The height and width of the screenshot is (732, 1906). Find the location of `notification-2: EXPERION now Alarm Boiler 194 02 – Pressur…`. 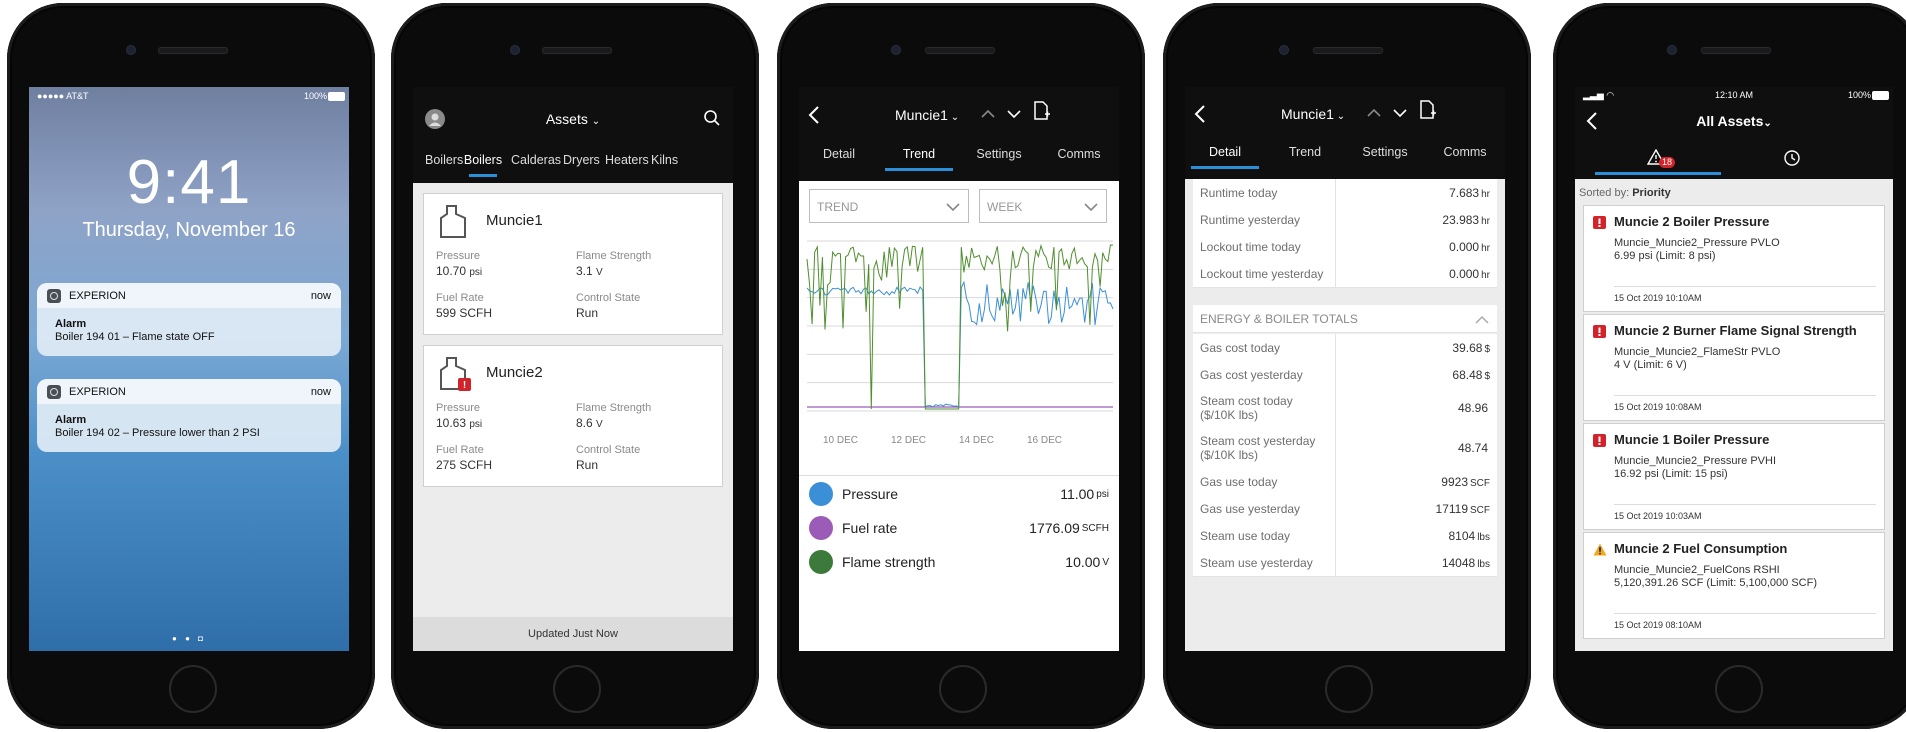

notification-2: EXPERION now Alarm Boiler 194 02 – Pressur… is located at coordinates (189, 415).